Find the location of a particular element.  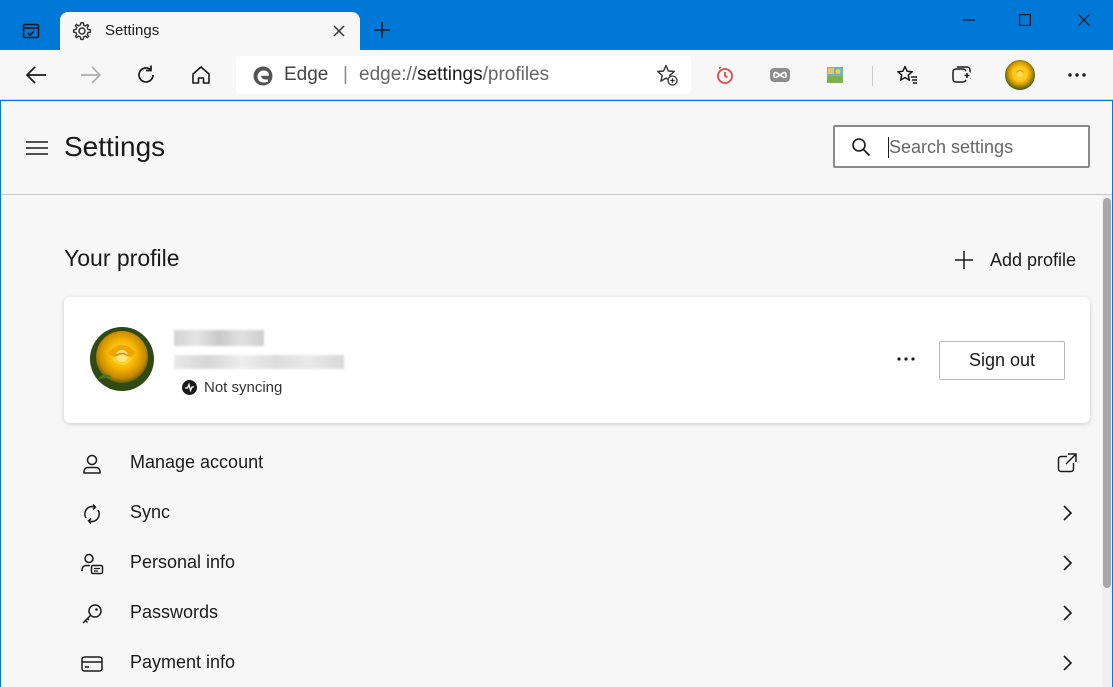

menu-item-label: Sync is located at coordinates (150, 512).